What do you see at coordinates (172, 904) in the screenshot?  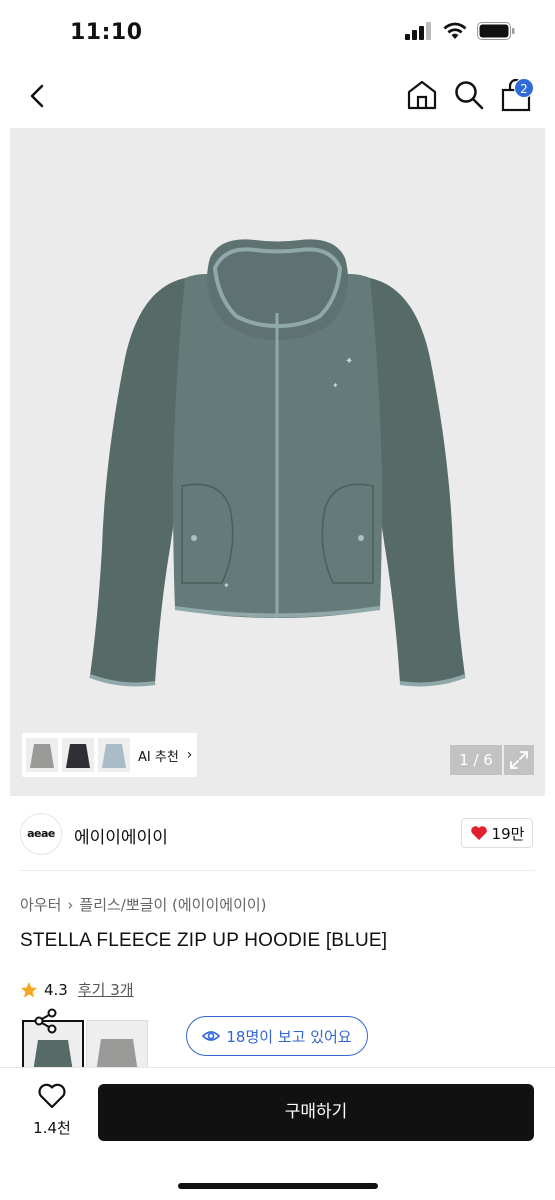 I see `breadcrumb-item-fleece: 플리스/뽀글이 (에이이에이이)` at bounding box center [172, 904].